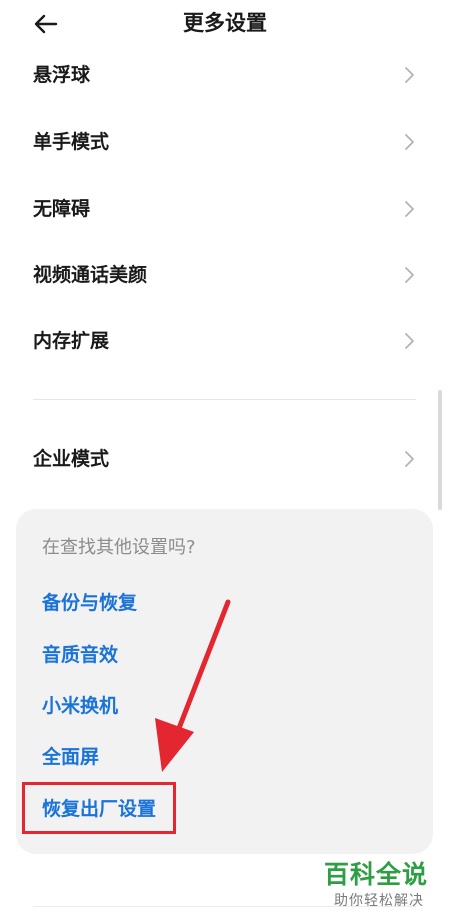  I want to click on header-bar: 更多设置, so click(225, 24).